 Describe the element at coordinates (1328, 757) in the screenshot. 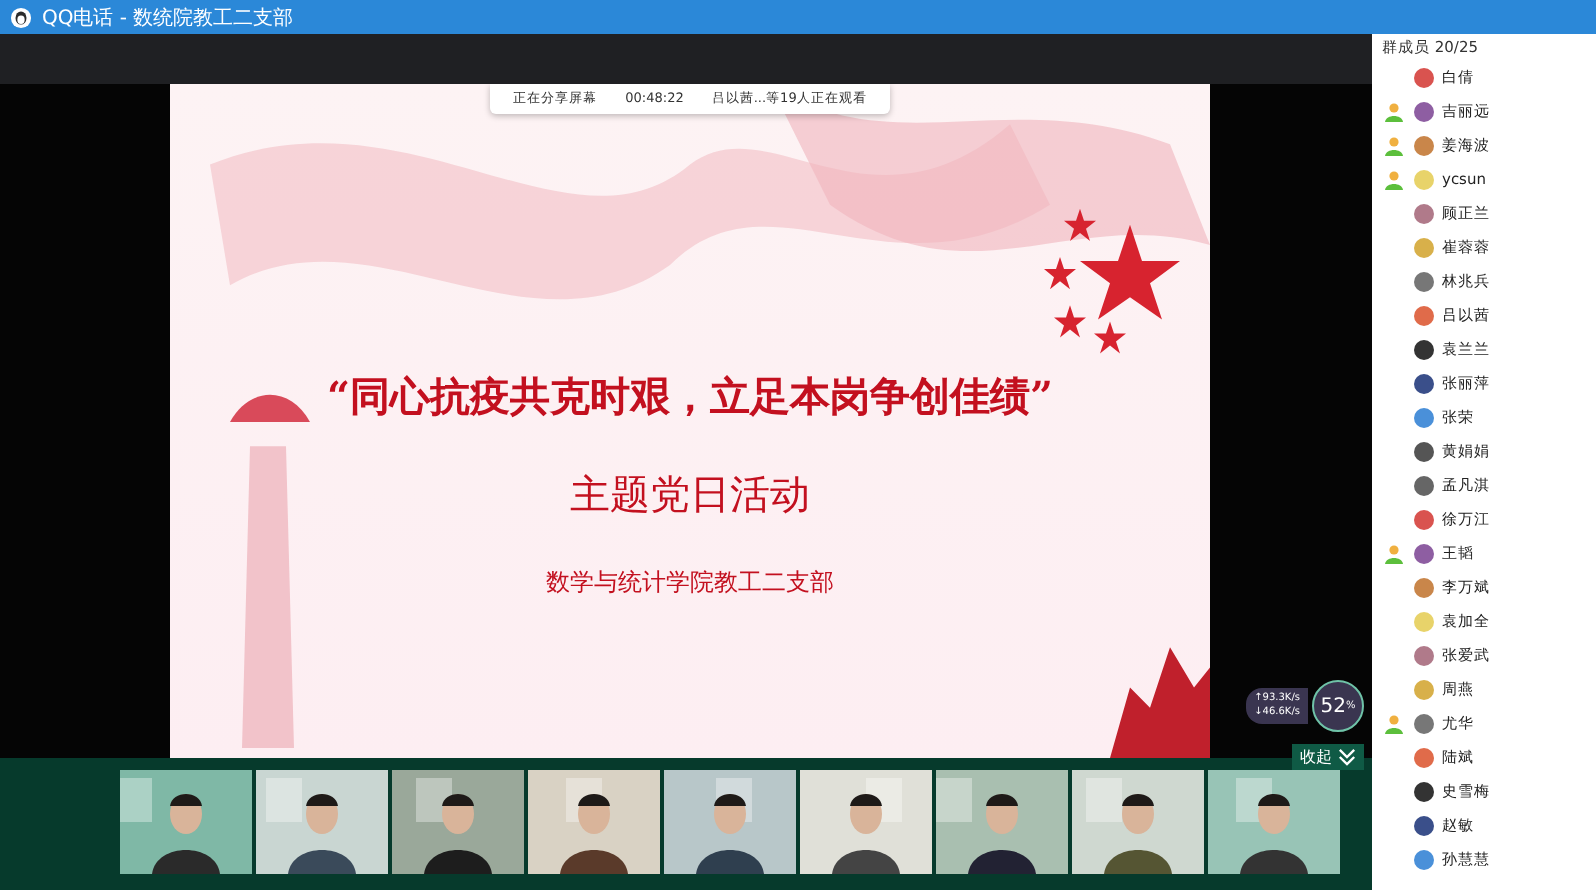

I see `collapse-button: 收起` at that location.